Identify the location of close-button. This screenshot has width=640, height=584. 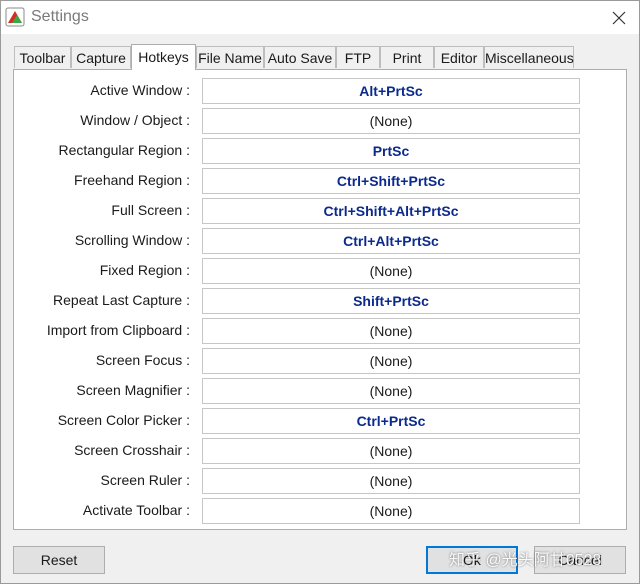
(619, 17).